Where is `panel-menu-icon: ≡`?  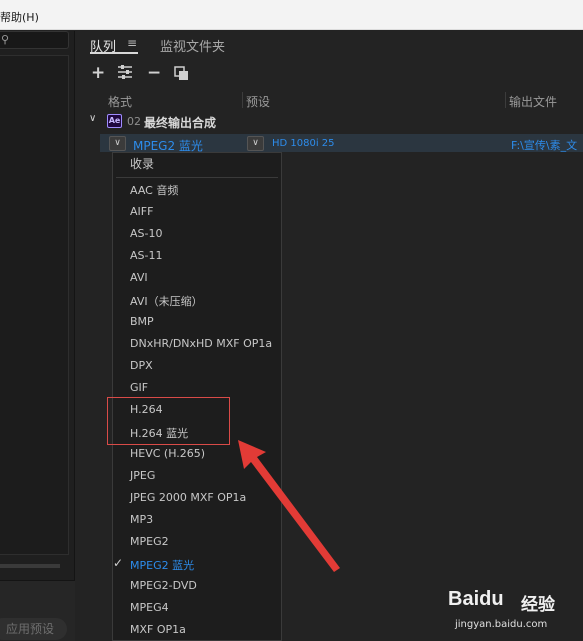 panel-menu-icon: ≡ is located at coordinates (132, 43).